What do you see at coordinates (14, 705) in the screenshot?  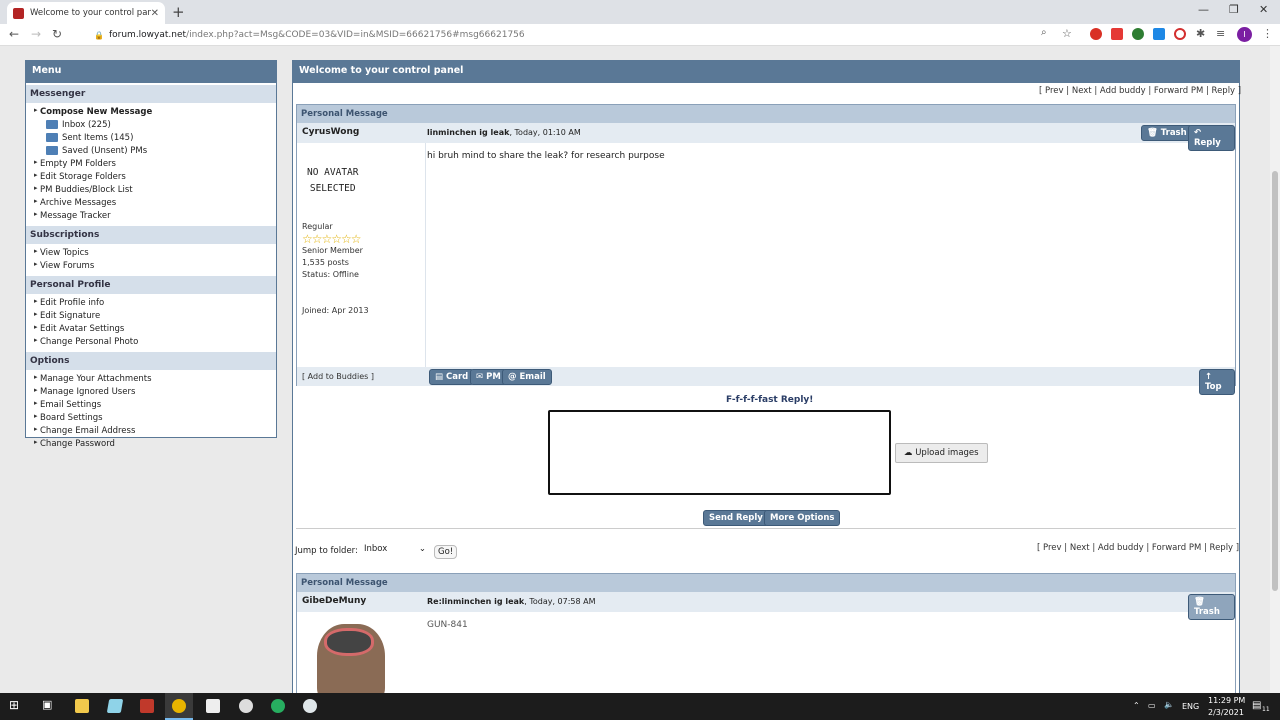 I see `start-windows-icon: ⊞` at bounding box center [14, 705].